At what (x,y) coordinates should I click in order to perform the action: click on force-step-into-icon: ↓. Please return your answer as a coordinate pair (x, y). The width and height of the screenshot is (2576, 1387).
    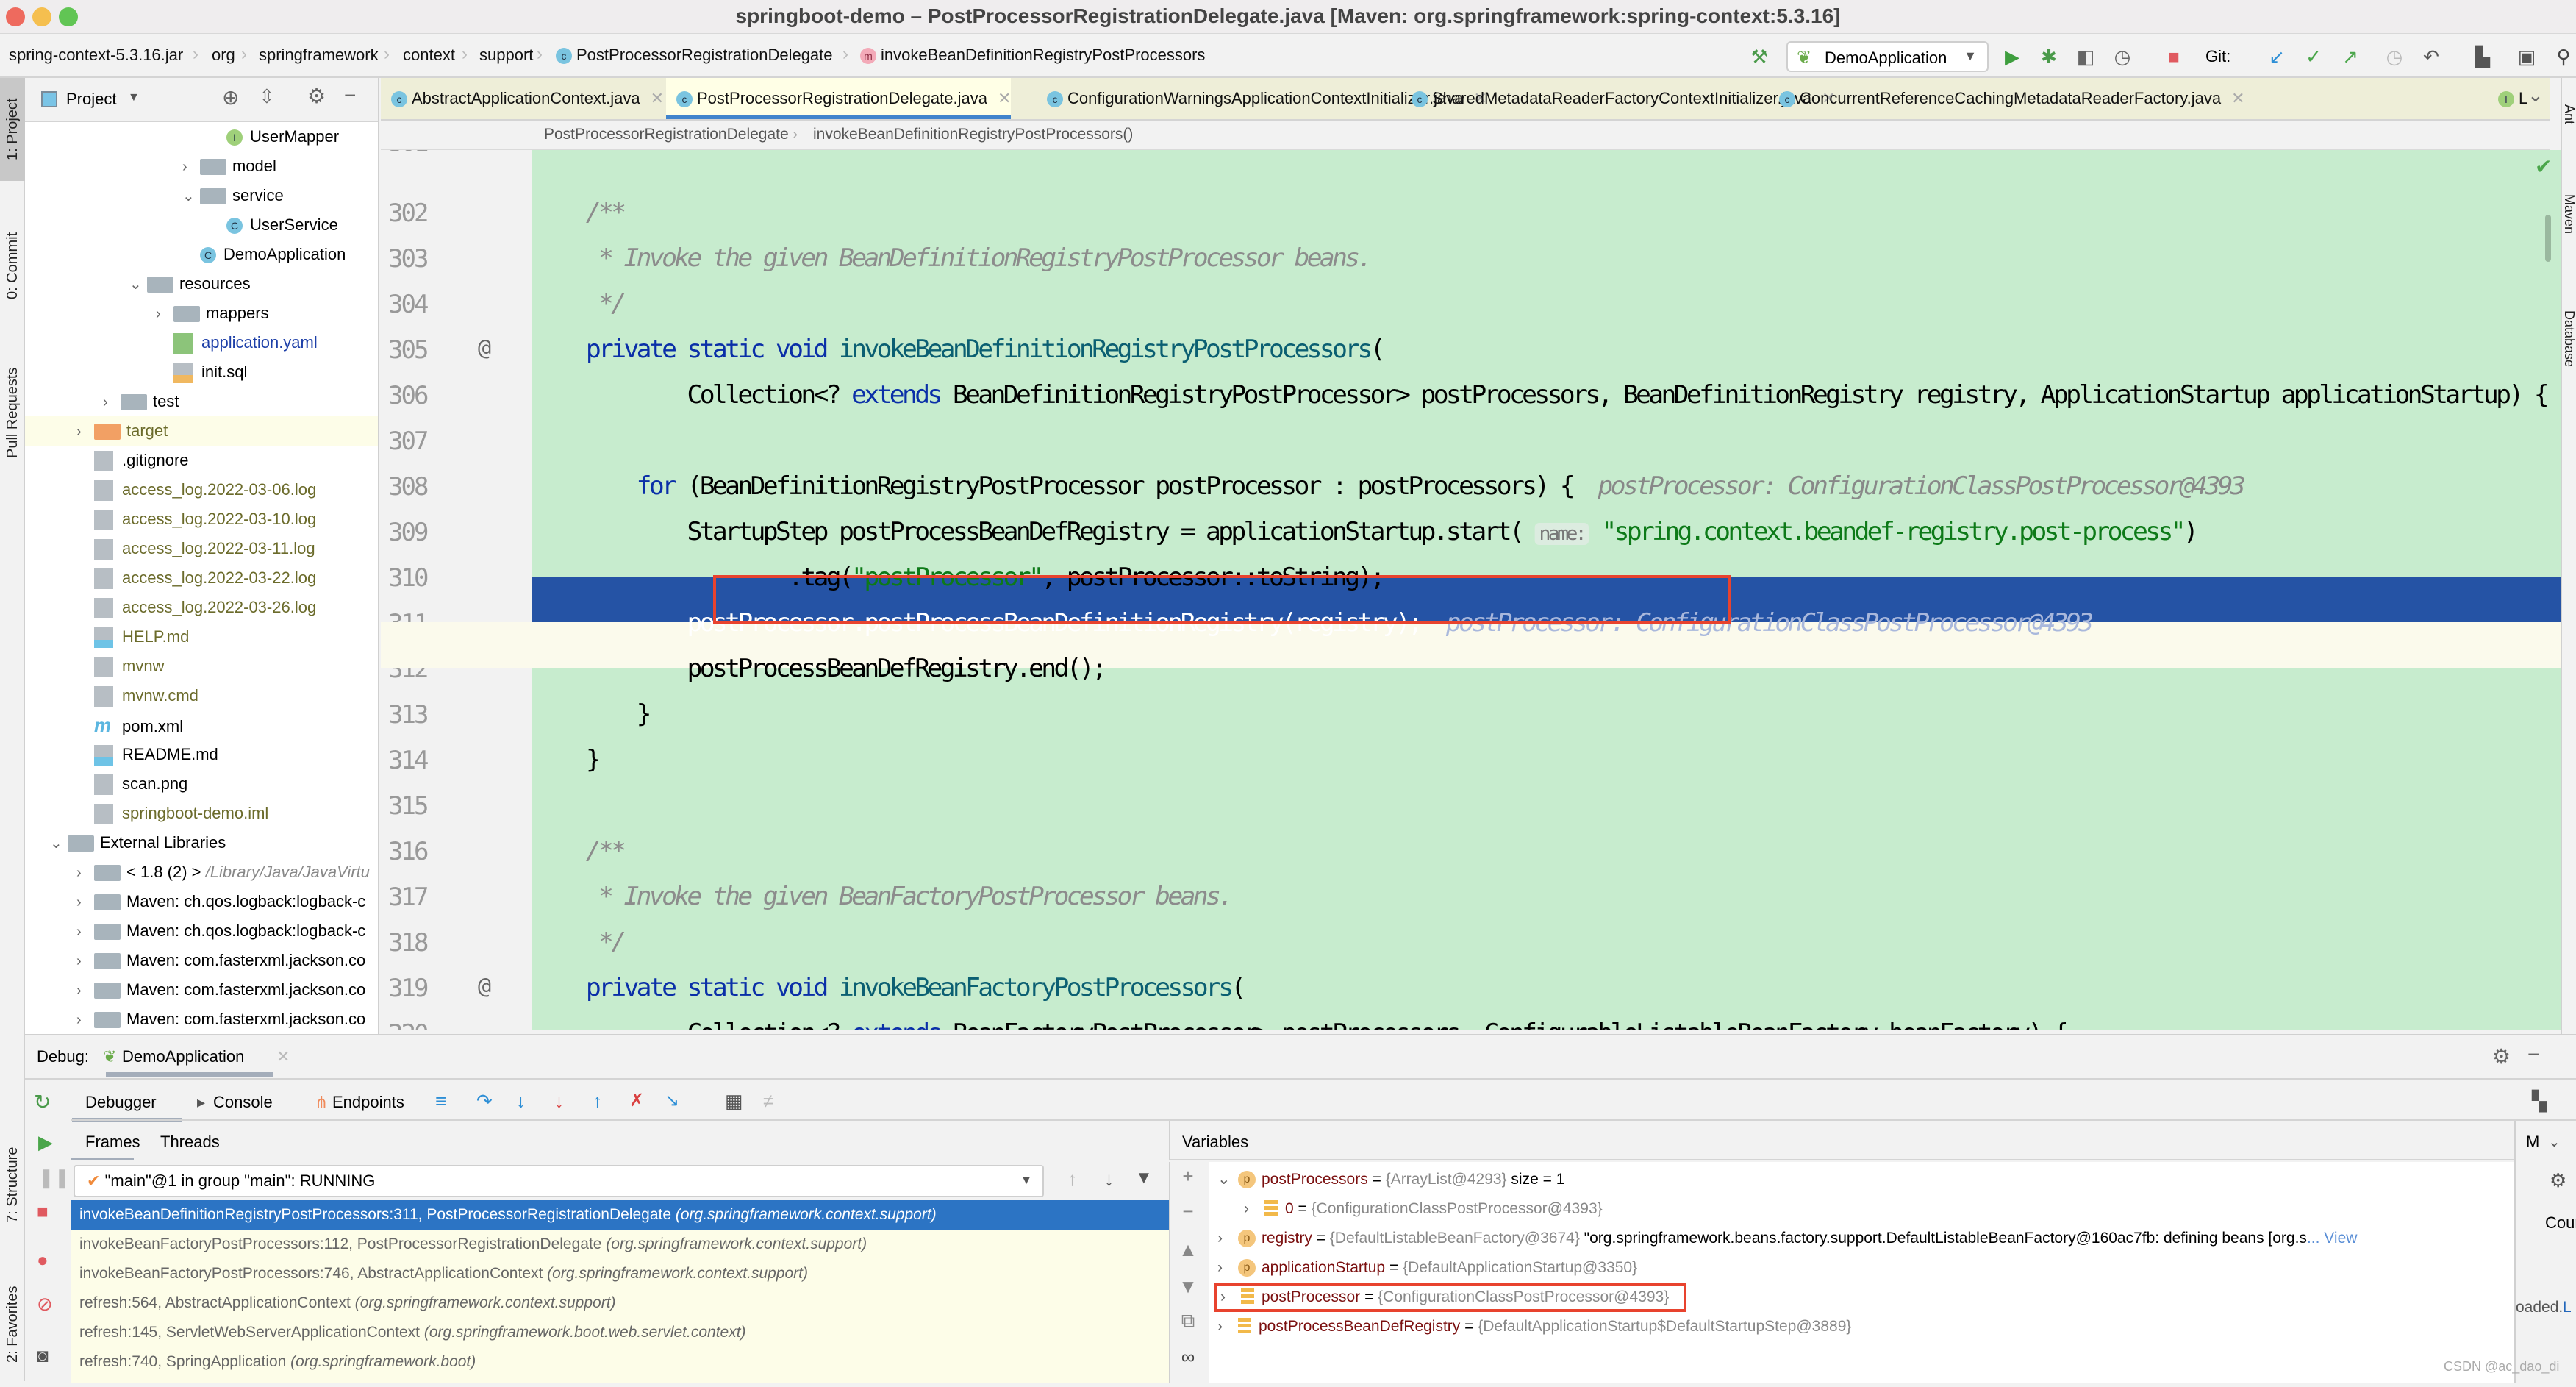
    Looking at the image, I should click on (559, 1101).